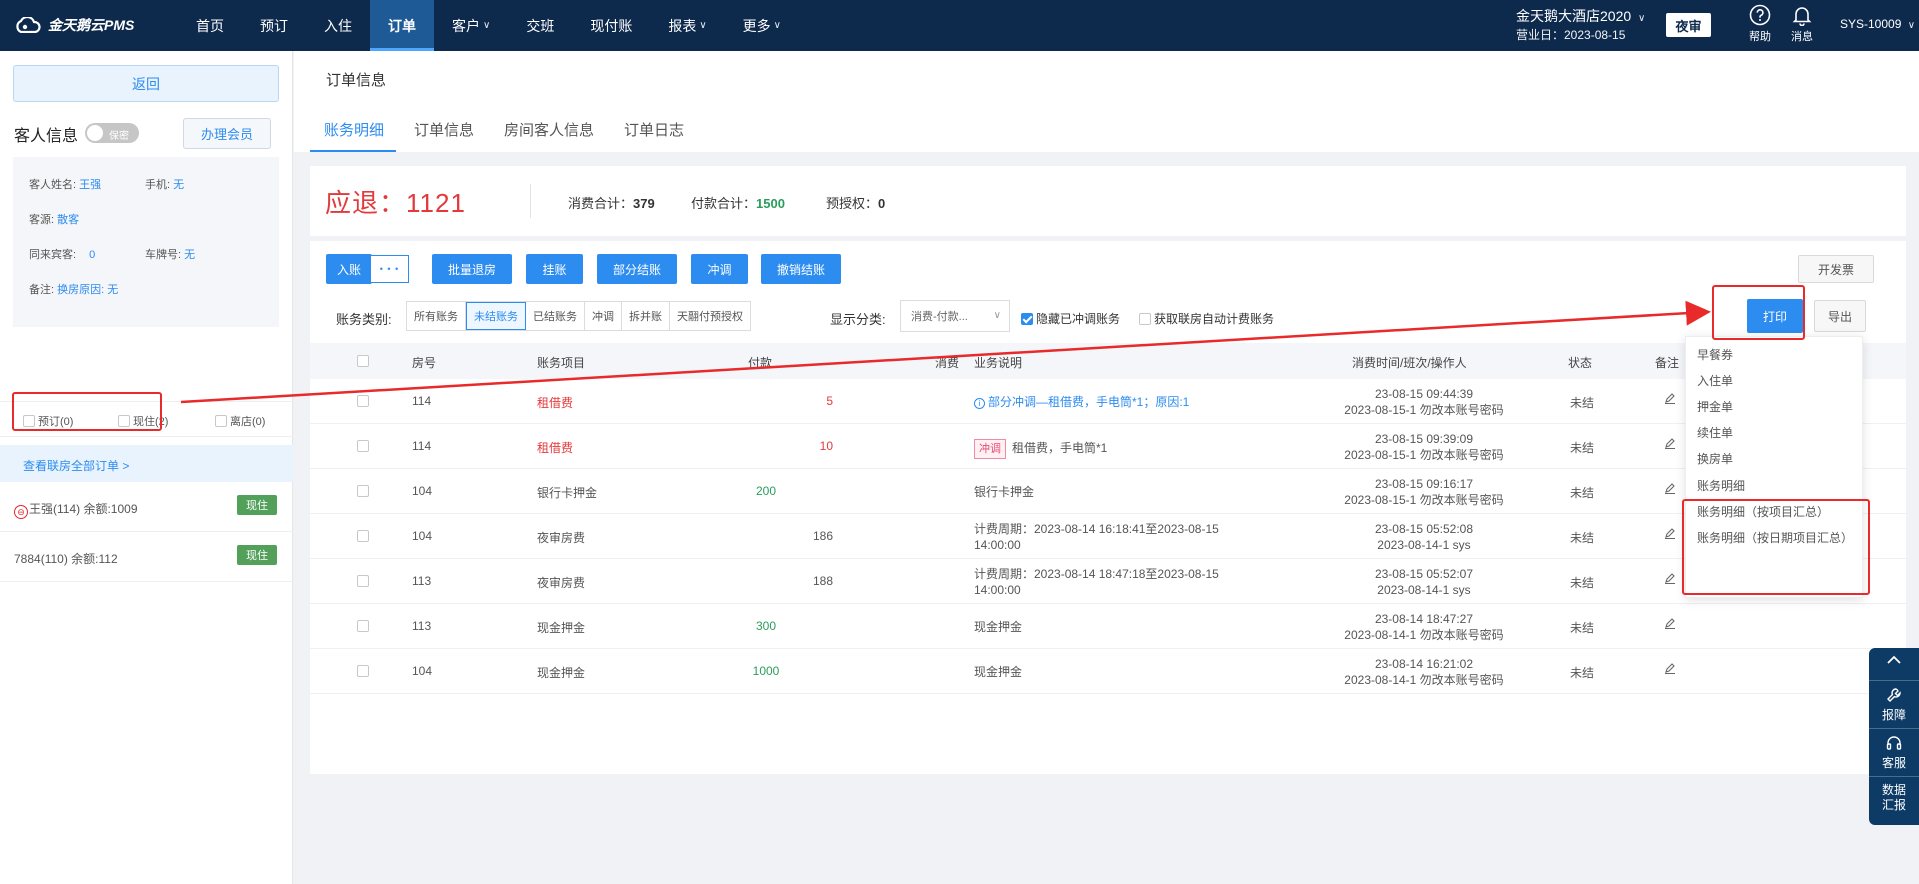  Describe the element at coordinates (1580, 25) in the screenshot. I see `hotel-info: 金天鹅大酒店2020 ∨ 营业日：2023-08-15` at that location.